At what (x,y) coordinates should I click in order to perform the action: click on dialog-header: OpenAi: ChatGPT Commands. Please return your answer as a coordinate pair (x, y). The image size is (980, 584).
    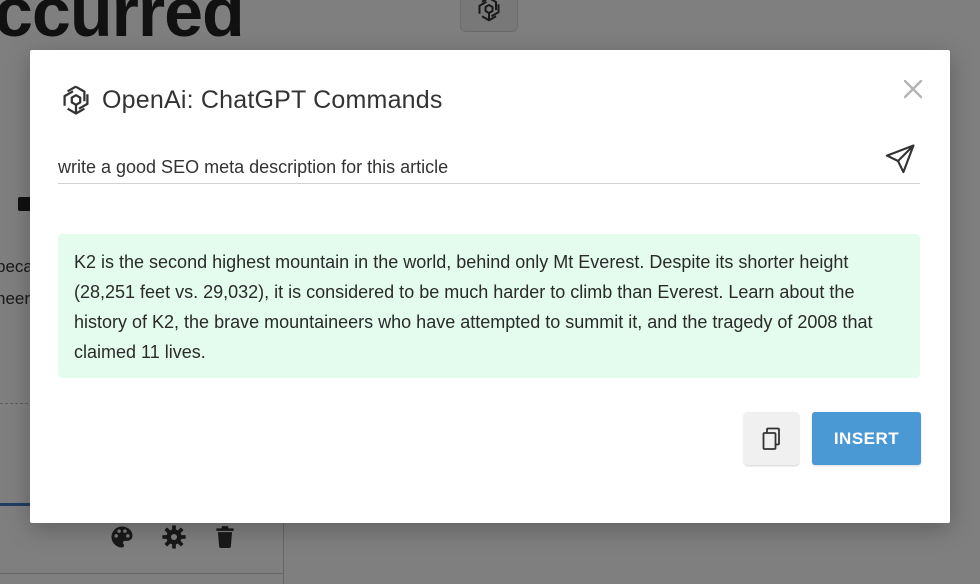
    Looking at the image, I should click on (250, 100).